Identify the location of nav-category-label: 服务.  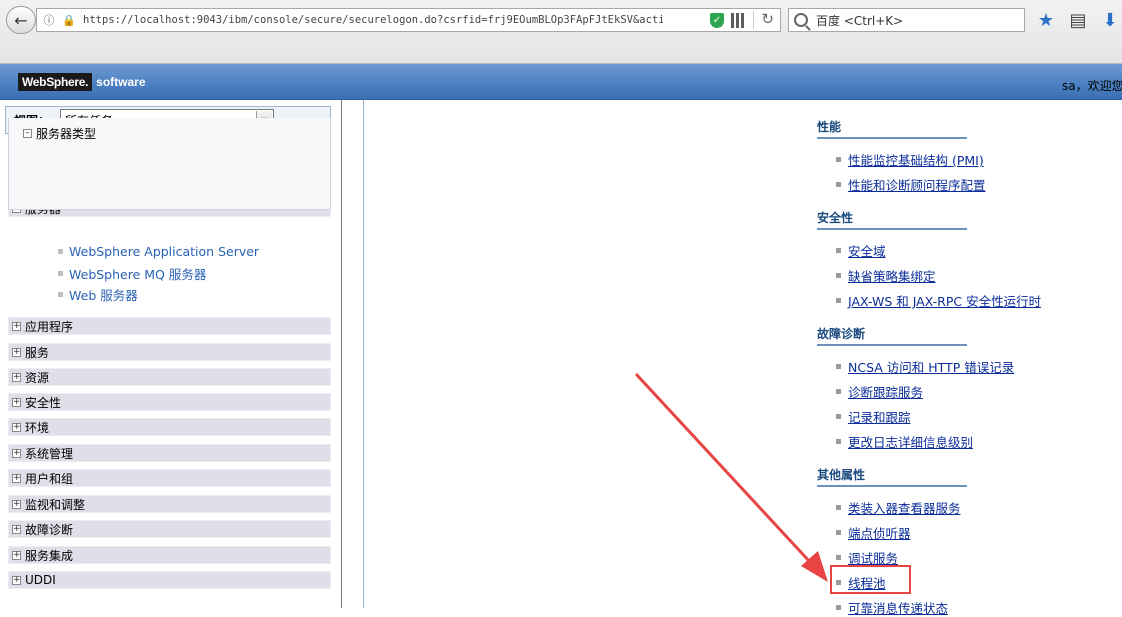
(37, 352).